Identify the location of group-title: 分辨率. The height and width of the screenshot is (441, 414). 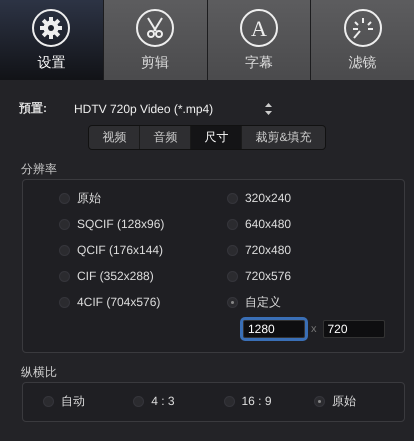
(39, 169).